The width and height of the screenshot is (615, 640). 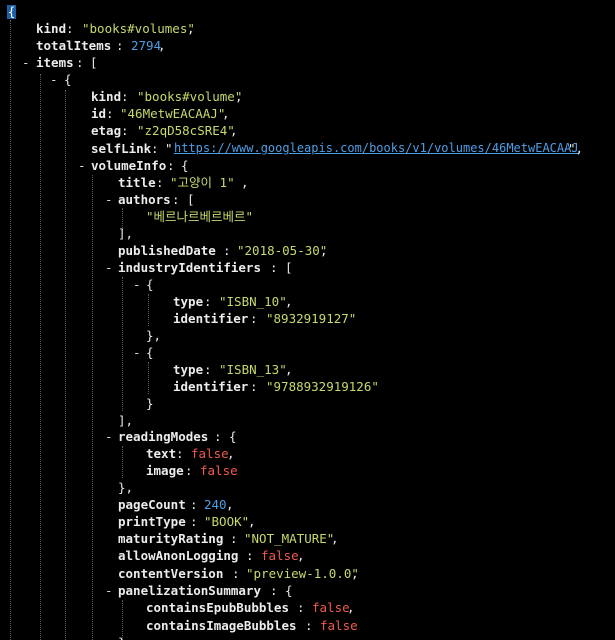 I want to click on json-row-containsepubbubbles: containsEpubBubbles : false ,, so click(x=177, y=607).